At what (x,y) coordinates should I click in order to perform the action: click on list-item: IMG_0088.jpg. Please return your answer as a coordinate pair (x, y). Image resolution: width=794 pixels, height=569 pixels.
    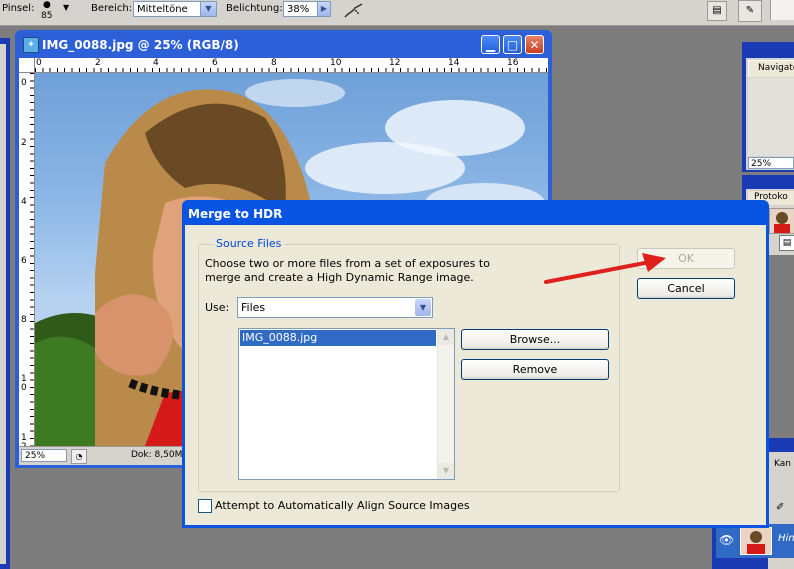
    Looking at the image, I should click on (338, 338).